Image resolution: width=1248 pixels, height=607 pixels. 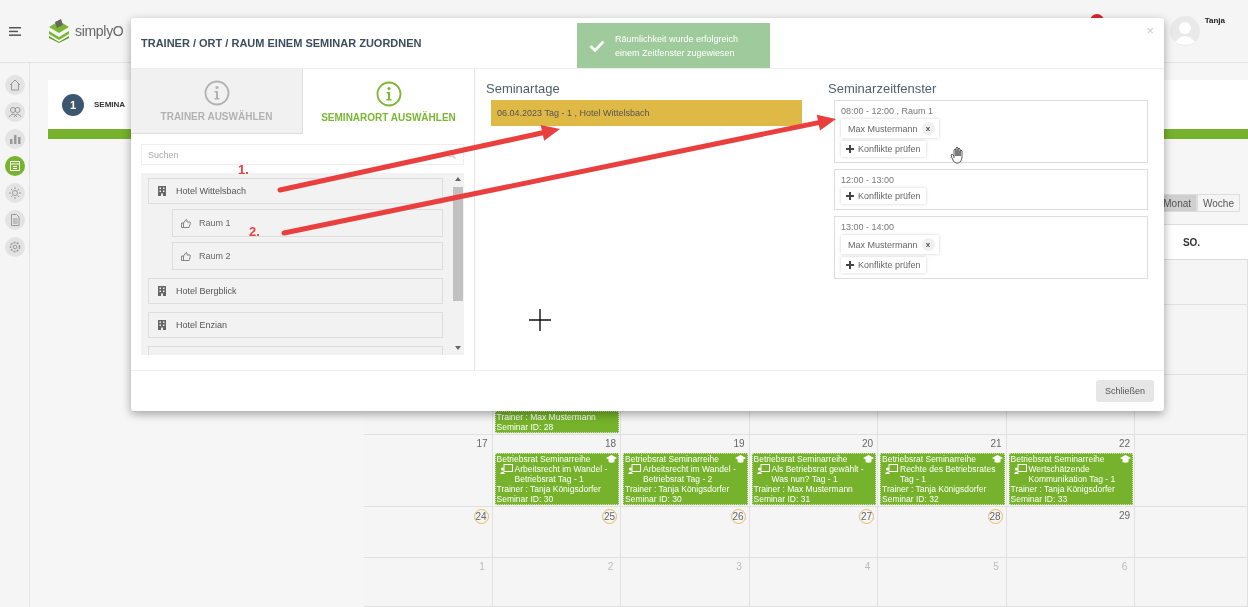 I want to click on menu-icon, so click(x=15, y=31).